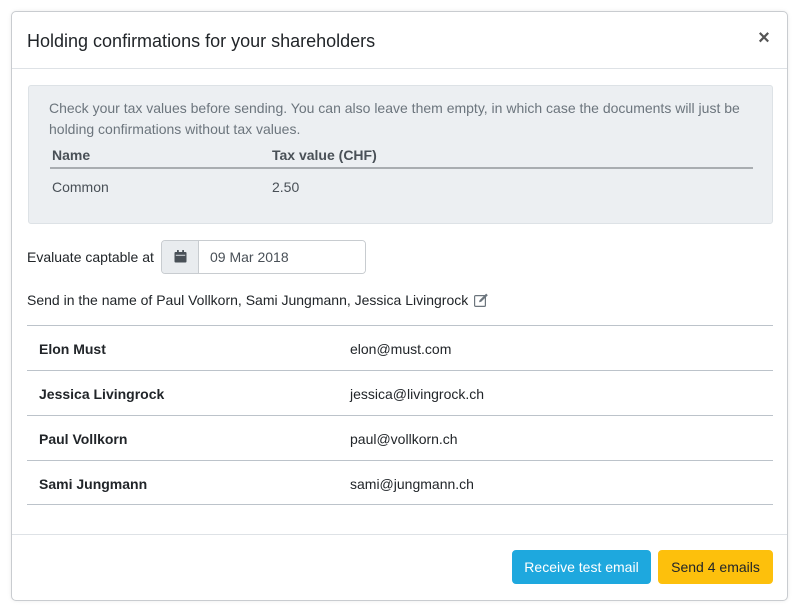 This screenshot has height=611, width=800. I want to click on send-emails-button: Send 4 emails, so click(715, 567).